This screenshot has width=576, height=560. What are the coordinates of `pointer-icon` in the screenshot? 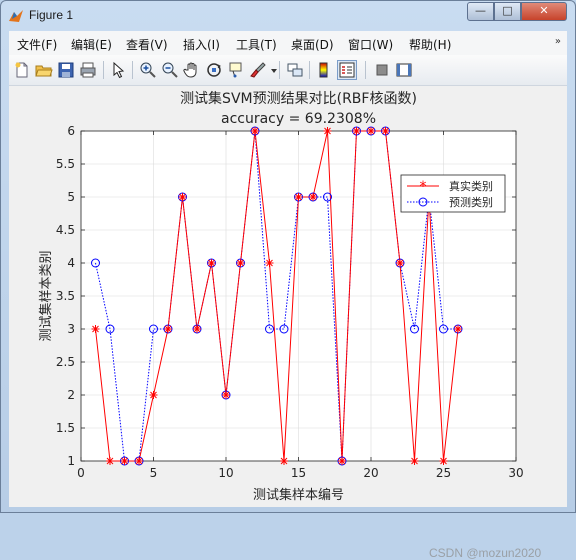 It's located at (118, 70).